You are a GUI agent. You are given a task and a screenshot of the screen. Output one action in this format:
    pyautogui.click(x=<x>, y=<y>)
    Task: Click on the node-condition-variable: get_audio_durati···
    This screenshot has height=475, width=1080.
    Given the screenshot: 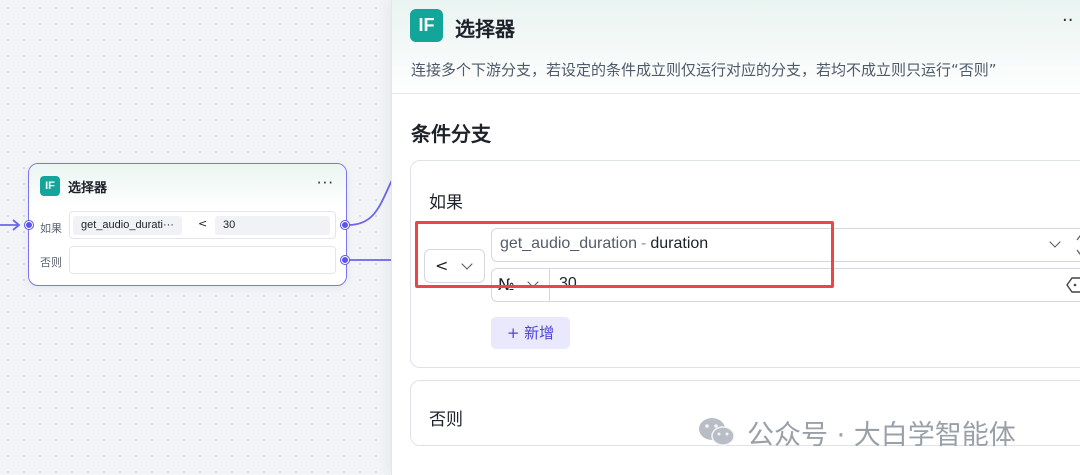 What is the action you would take?
    pyautogui.click(x=127, y=225)
    